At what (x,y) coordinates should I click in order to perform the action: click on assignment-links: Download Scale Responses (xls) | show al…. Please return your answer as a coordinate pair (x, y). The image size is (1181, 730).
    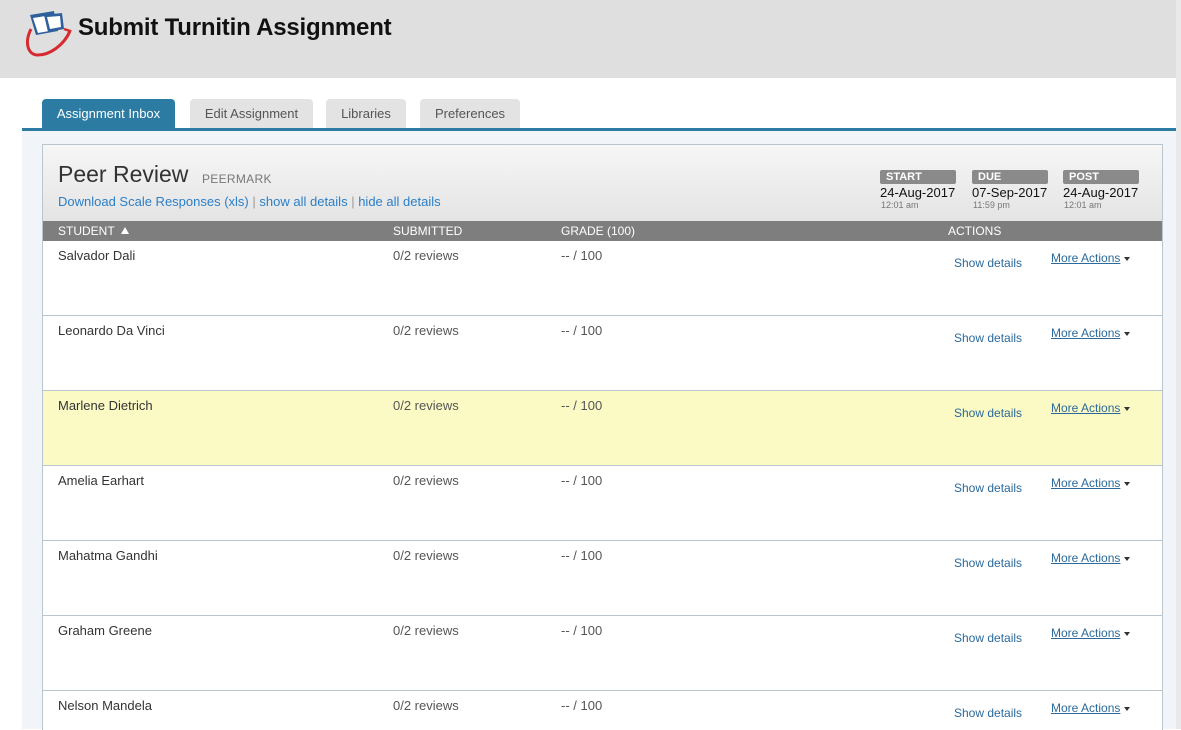
    Looking at the image, I should click on (249, 201).